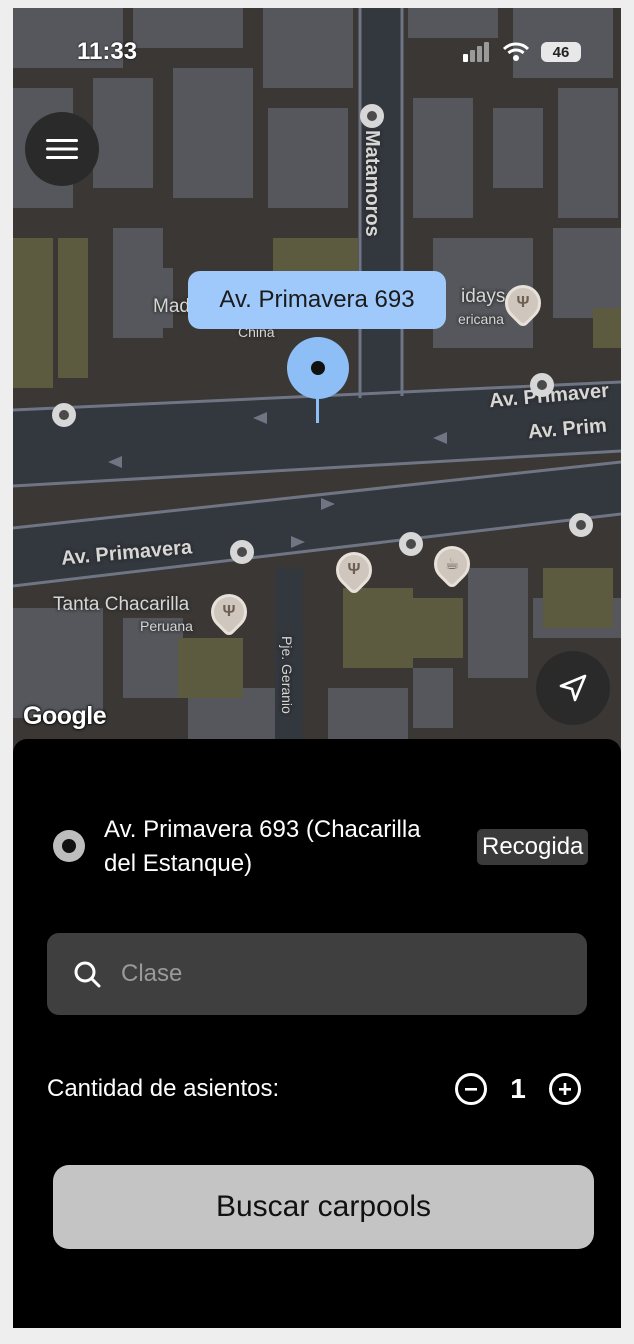 The image size is (634, 1344). What do you see at coordinates (287, 675) in the screenshot?
I see `map-label-geranio: Pje. Geranio` at bounding box center [287, 675].